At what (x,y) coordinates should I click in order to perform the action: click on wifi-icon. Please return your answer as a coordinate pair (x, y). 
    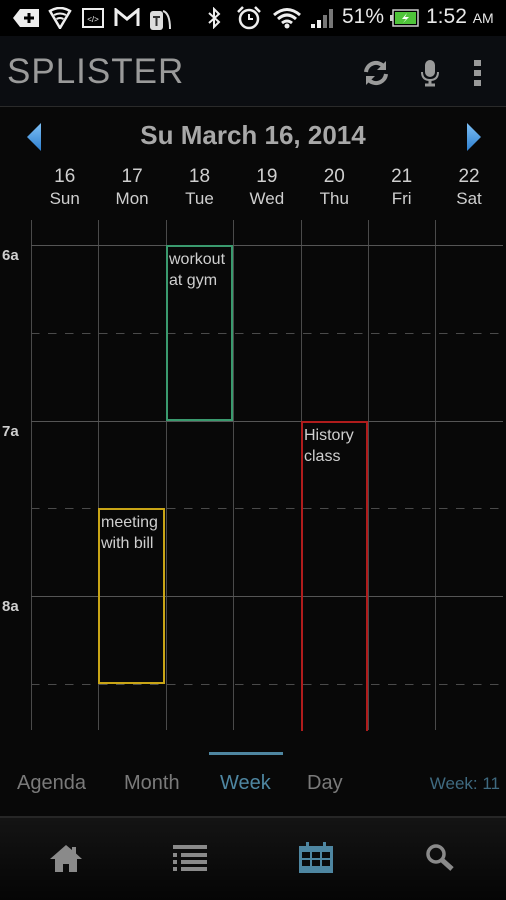
    Looking at the image, I should click on (287, 18).